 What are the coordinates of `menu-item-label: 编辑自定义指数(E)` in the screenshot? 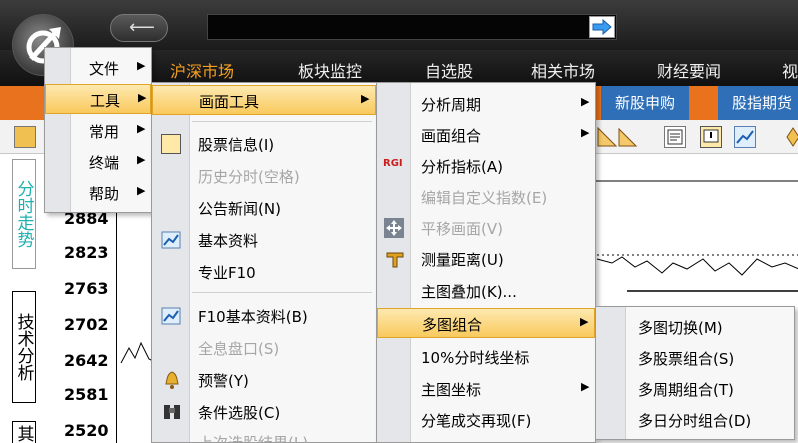 It's located at (484, 198).